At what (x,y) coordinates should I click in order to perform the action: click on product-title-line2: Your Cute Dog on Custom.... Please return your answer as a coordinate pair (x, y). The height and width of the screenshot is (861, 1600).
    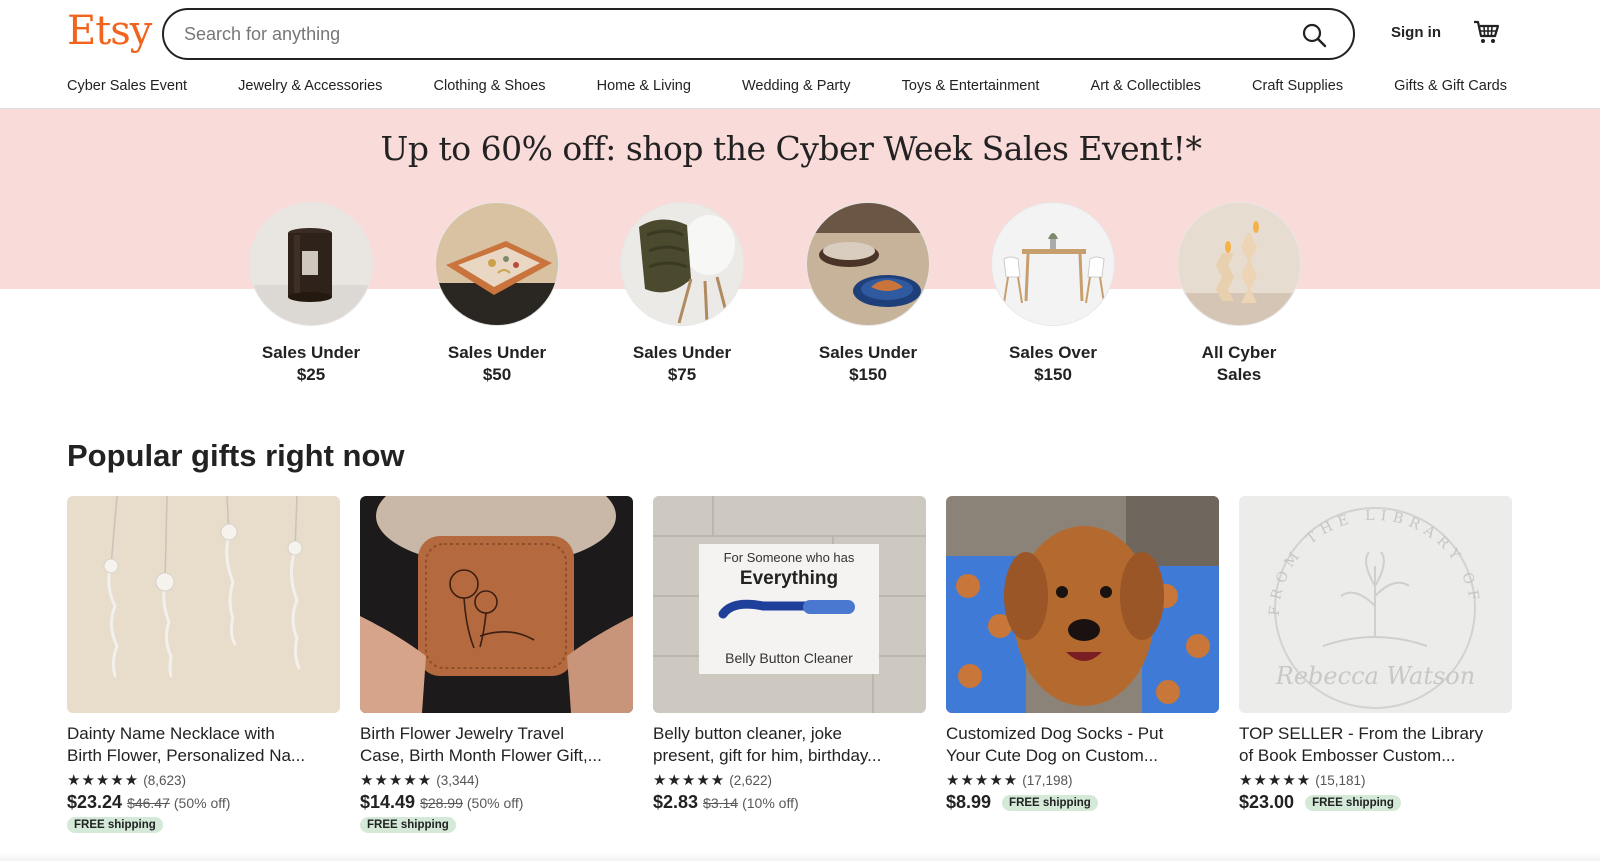
    Looking at the image, I should click on (1052, 755).